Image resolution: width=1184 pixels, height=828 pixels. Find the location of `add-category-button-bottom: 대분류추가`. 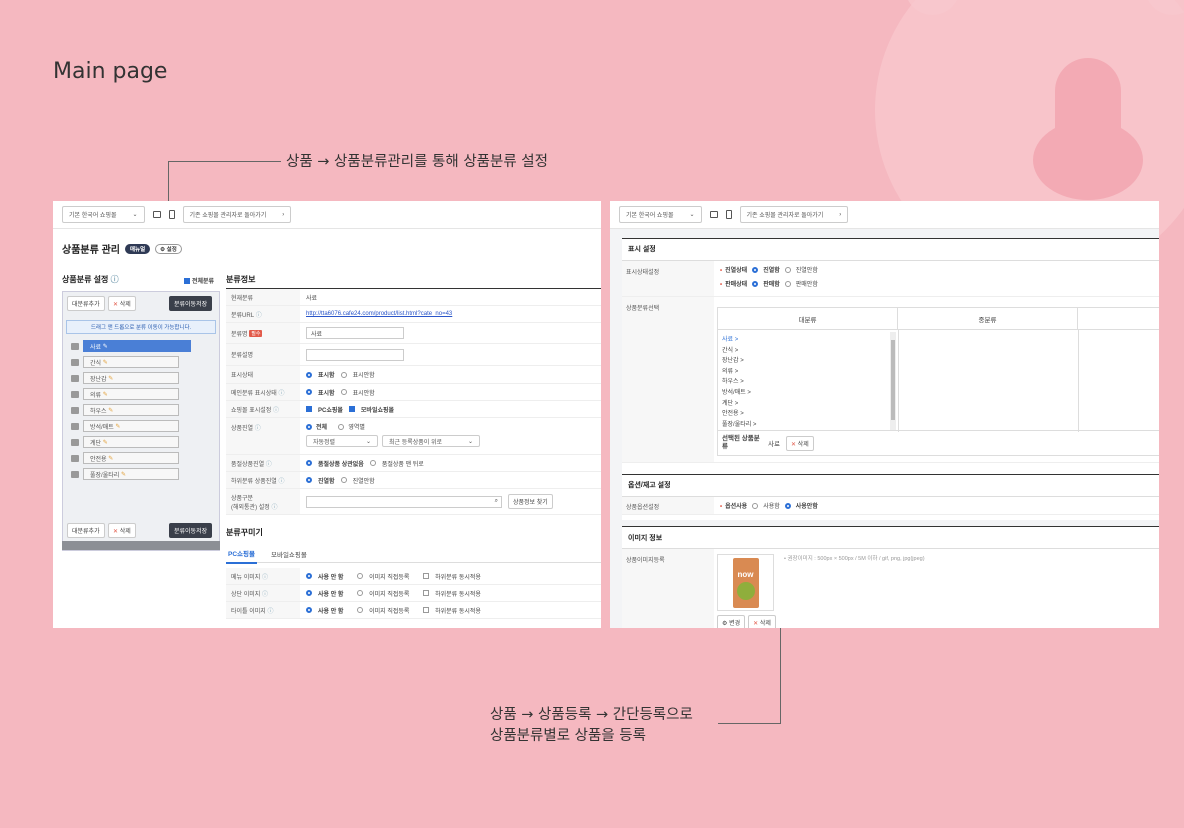

add-category-button-bottom: 대분류추가 is located at coordinates (86, 530).